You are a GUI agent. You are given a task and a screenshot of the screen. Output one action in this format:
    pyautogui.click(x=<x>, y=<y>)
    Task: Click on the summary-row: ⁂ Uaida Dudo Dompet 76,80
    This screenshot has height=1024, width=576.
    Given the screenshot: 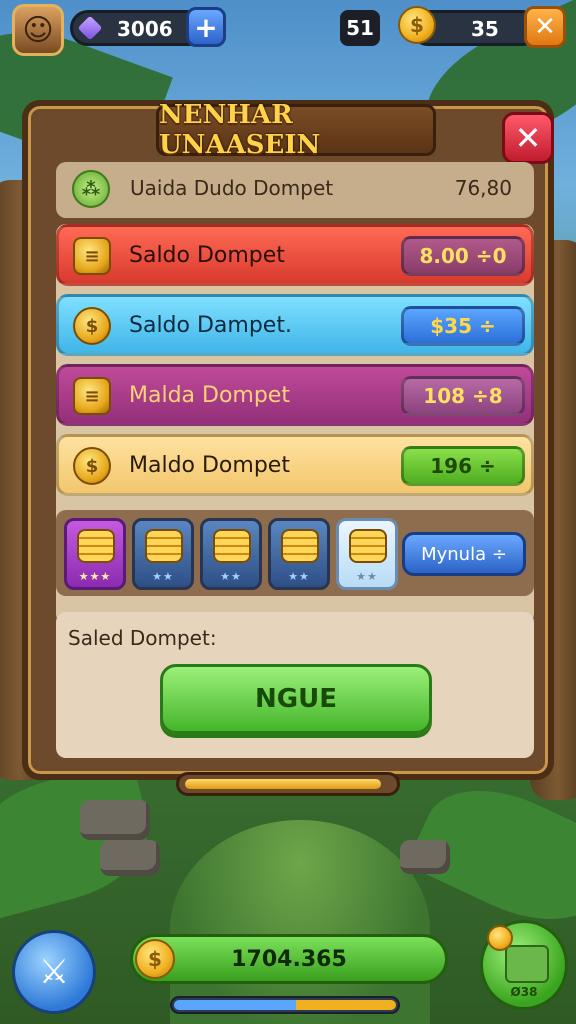 What is the action you would take?
    pyautogui.click(x=295, y=190)
    